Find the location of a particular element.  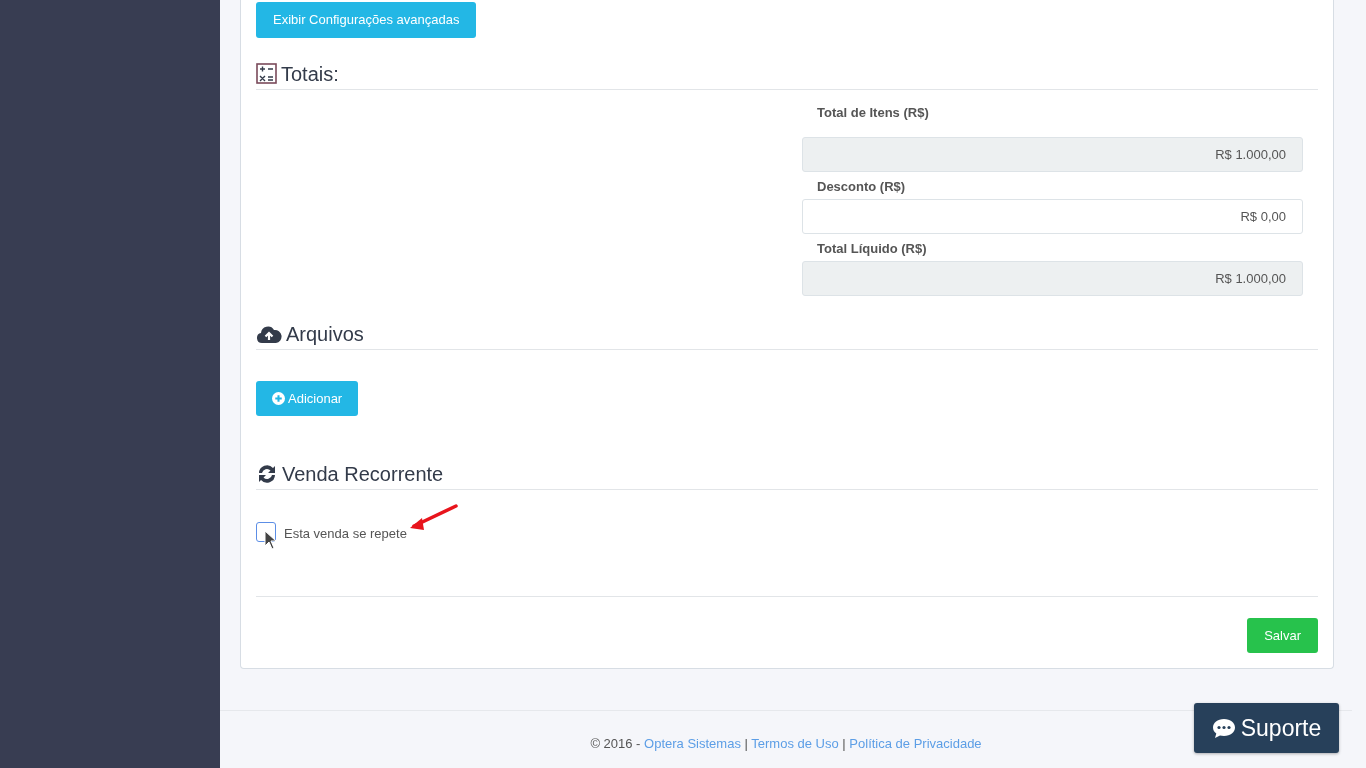

section-title: Venda Recorrente is located at coordinates (363, 474).